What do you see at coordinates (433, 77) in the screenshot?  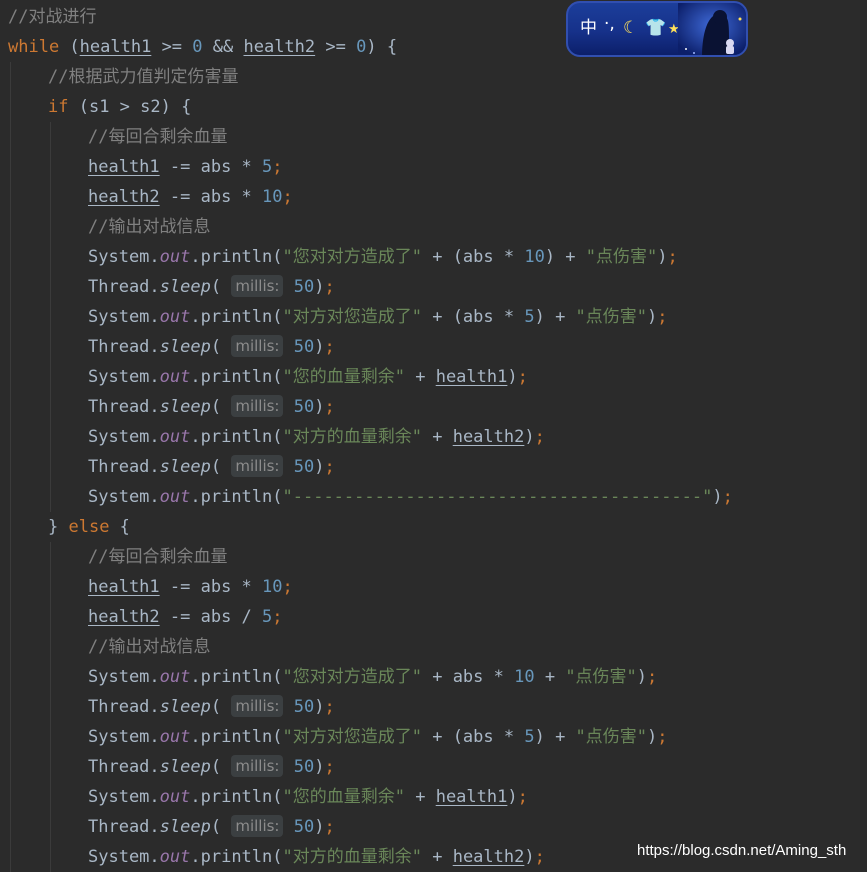 I see `code-line: //根据武力值判定伤害量` at bounding box center [433, 77].